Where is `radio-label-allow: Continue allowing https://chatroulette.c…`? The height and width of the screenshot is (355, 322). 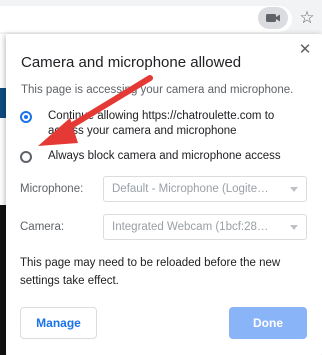 radio-label-allow: Continue allowing https://chatroulette.c… is located at coordinates (161, 123).